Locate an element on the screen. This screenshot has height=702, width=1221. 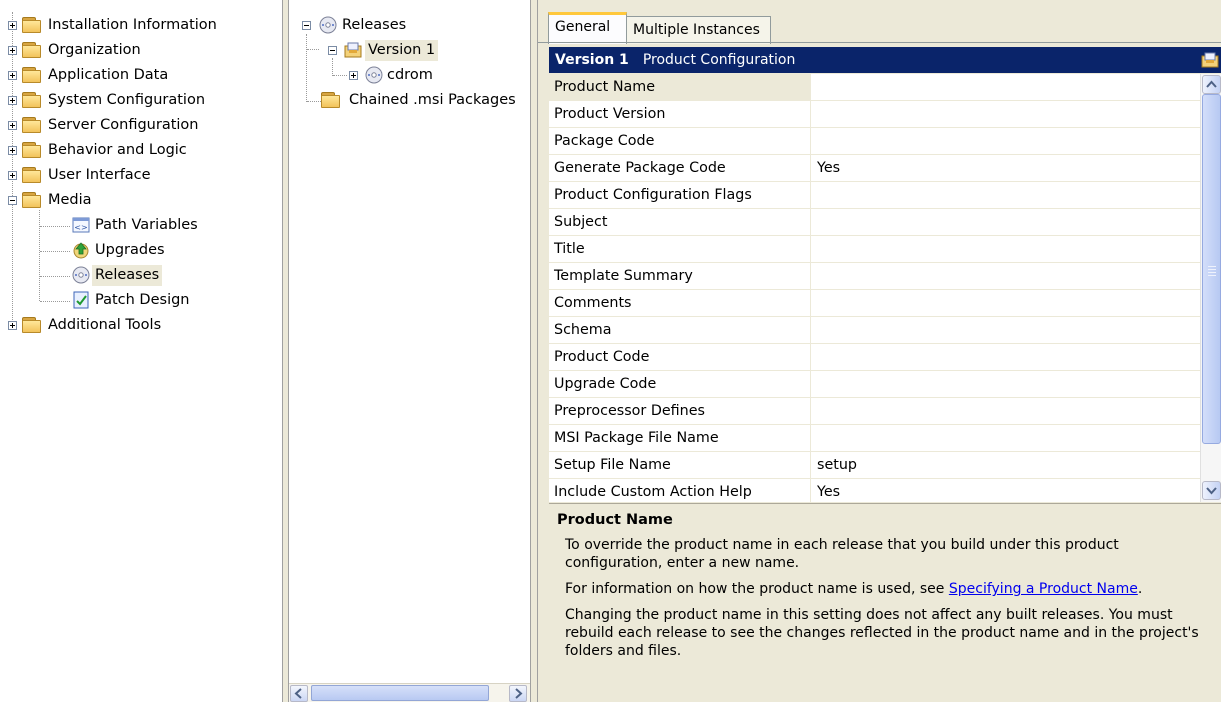
property-row: Template Summary is located at coordinates (874, 276).